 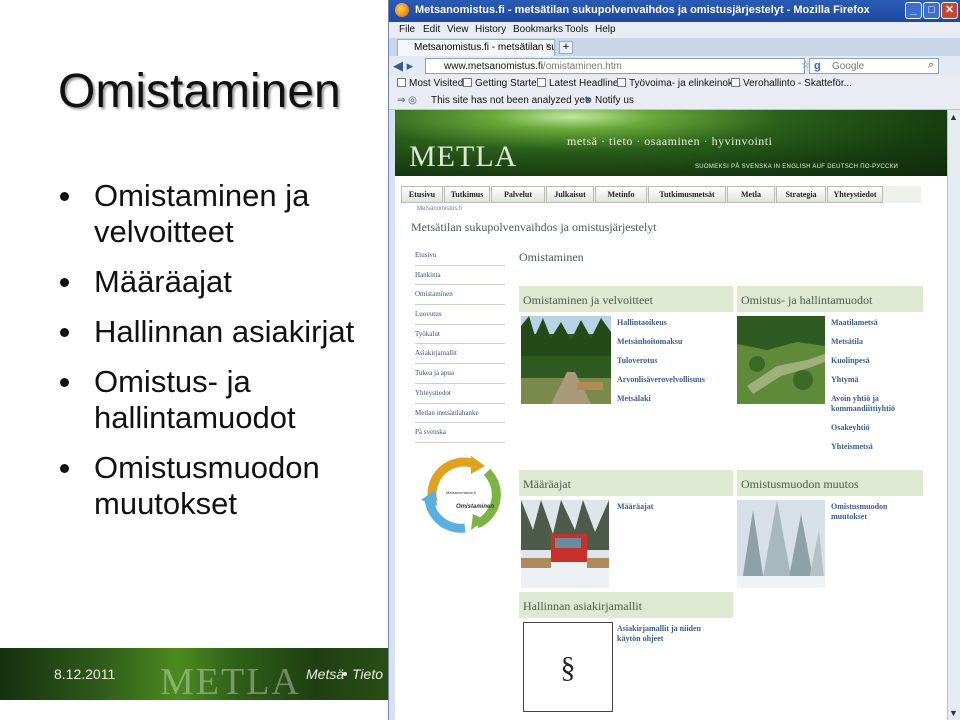 I want to click on menu-edit: Edit, so click(x=431, y=29).